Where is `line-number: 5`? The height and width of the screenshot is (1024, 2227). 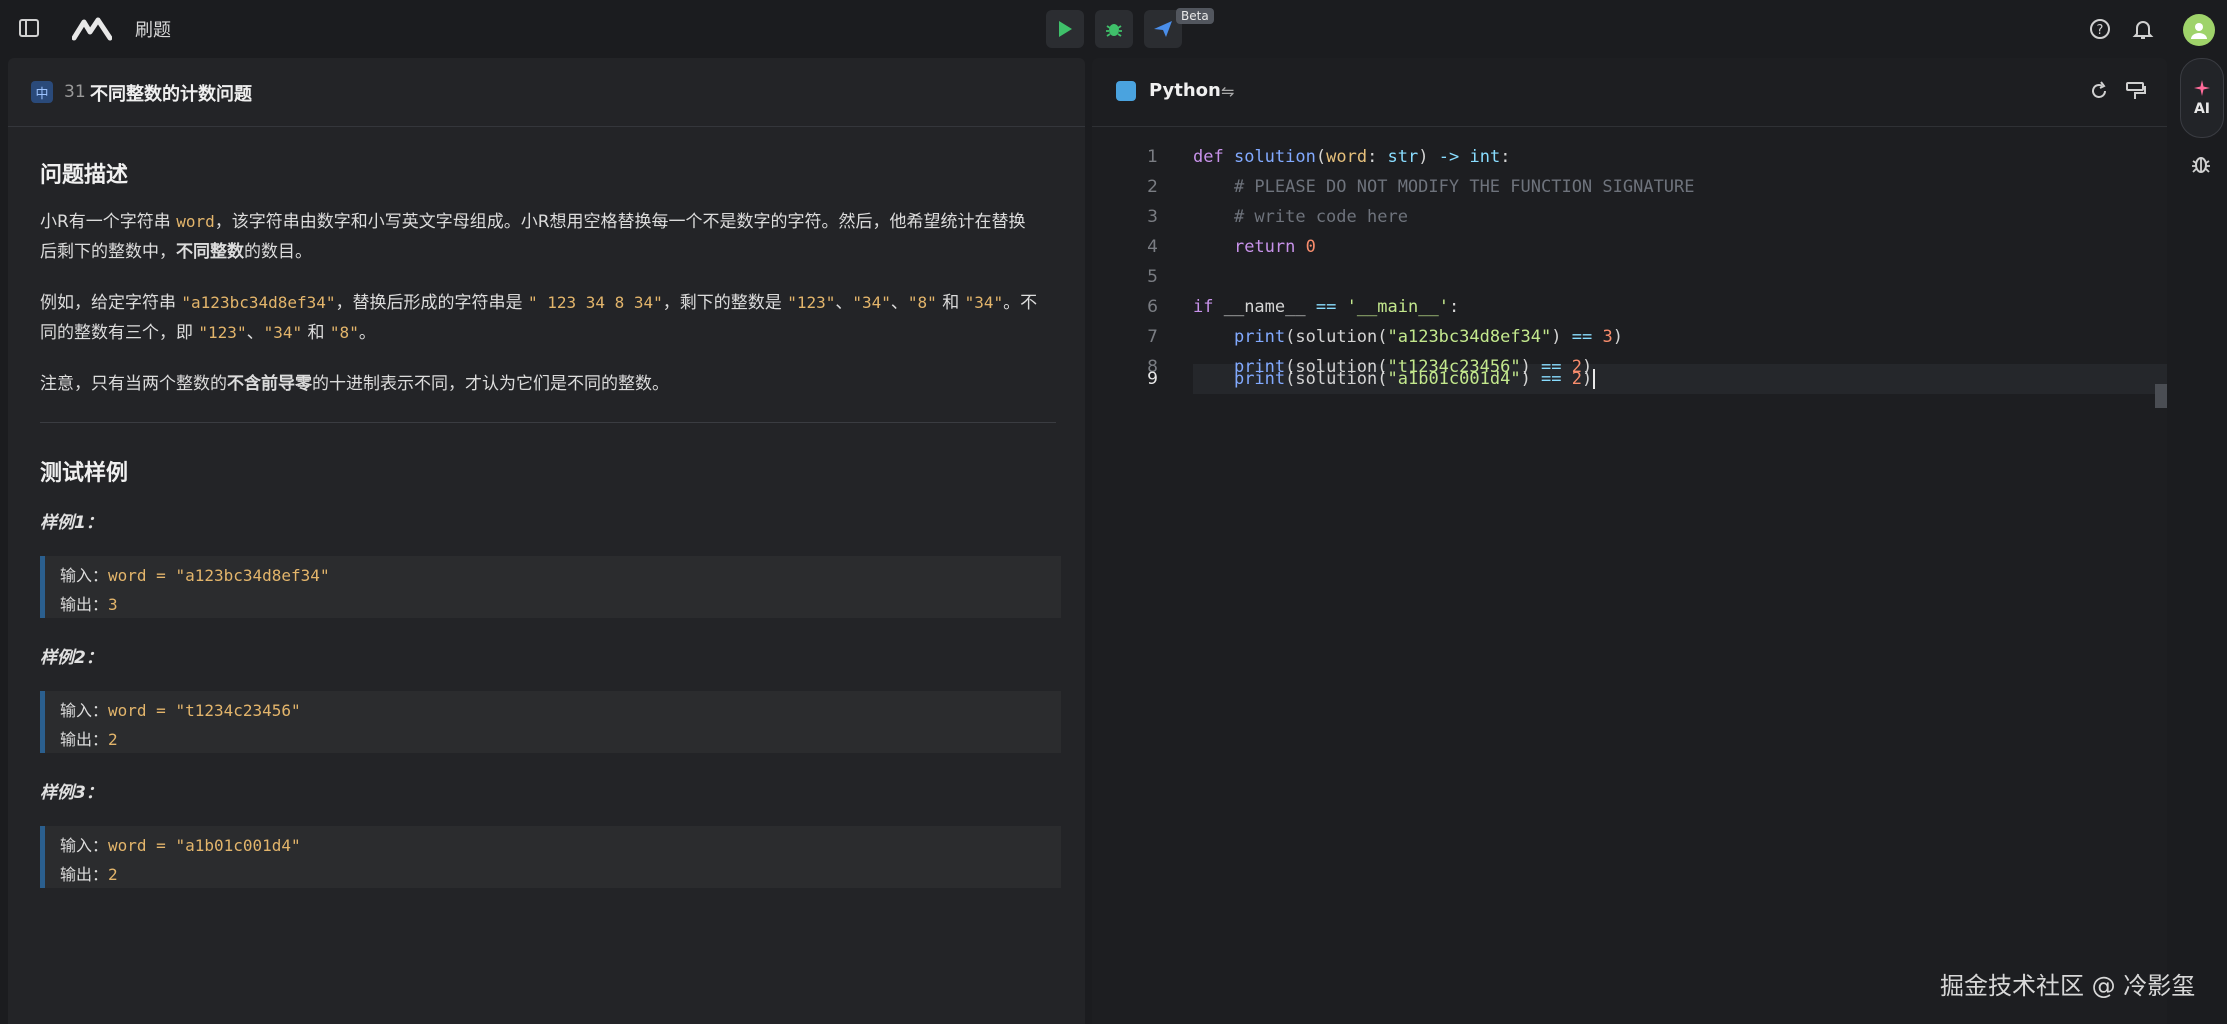 line-number: 5 is located at coordinates (1152, 277).